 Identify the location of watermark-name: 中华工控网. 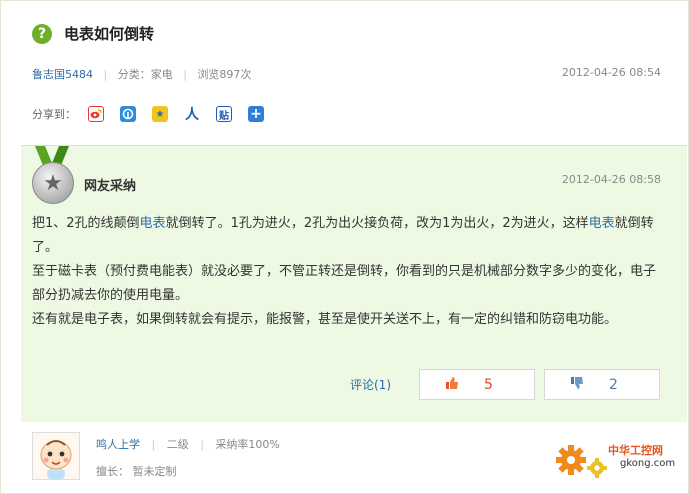
(635, 450).